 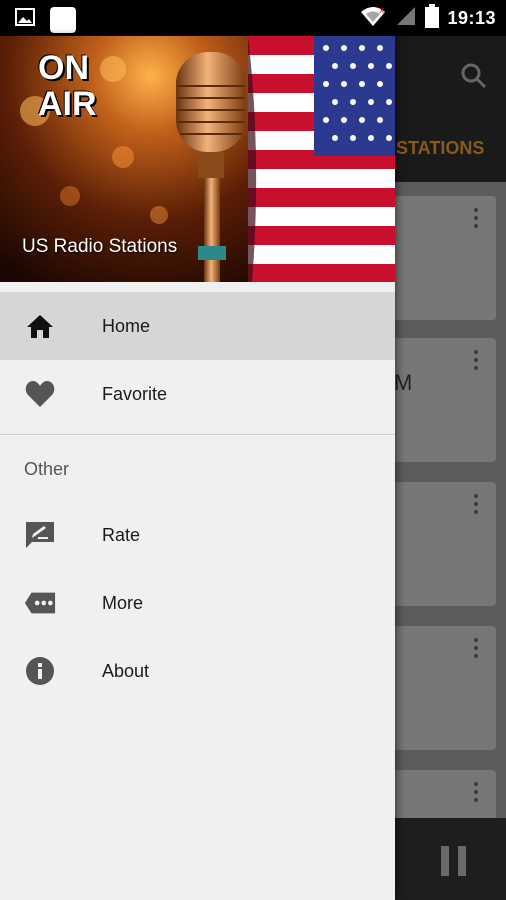 I want to click on tab-stations: STATIONS, so click(x=440, y=148).